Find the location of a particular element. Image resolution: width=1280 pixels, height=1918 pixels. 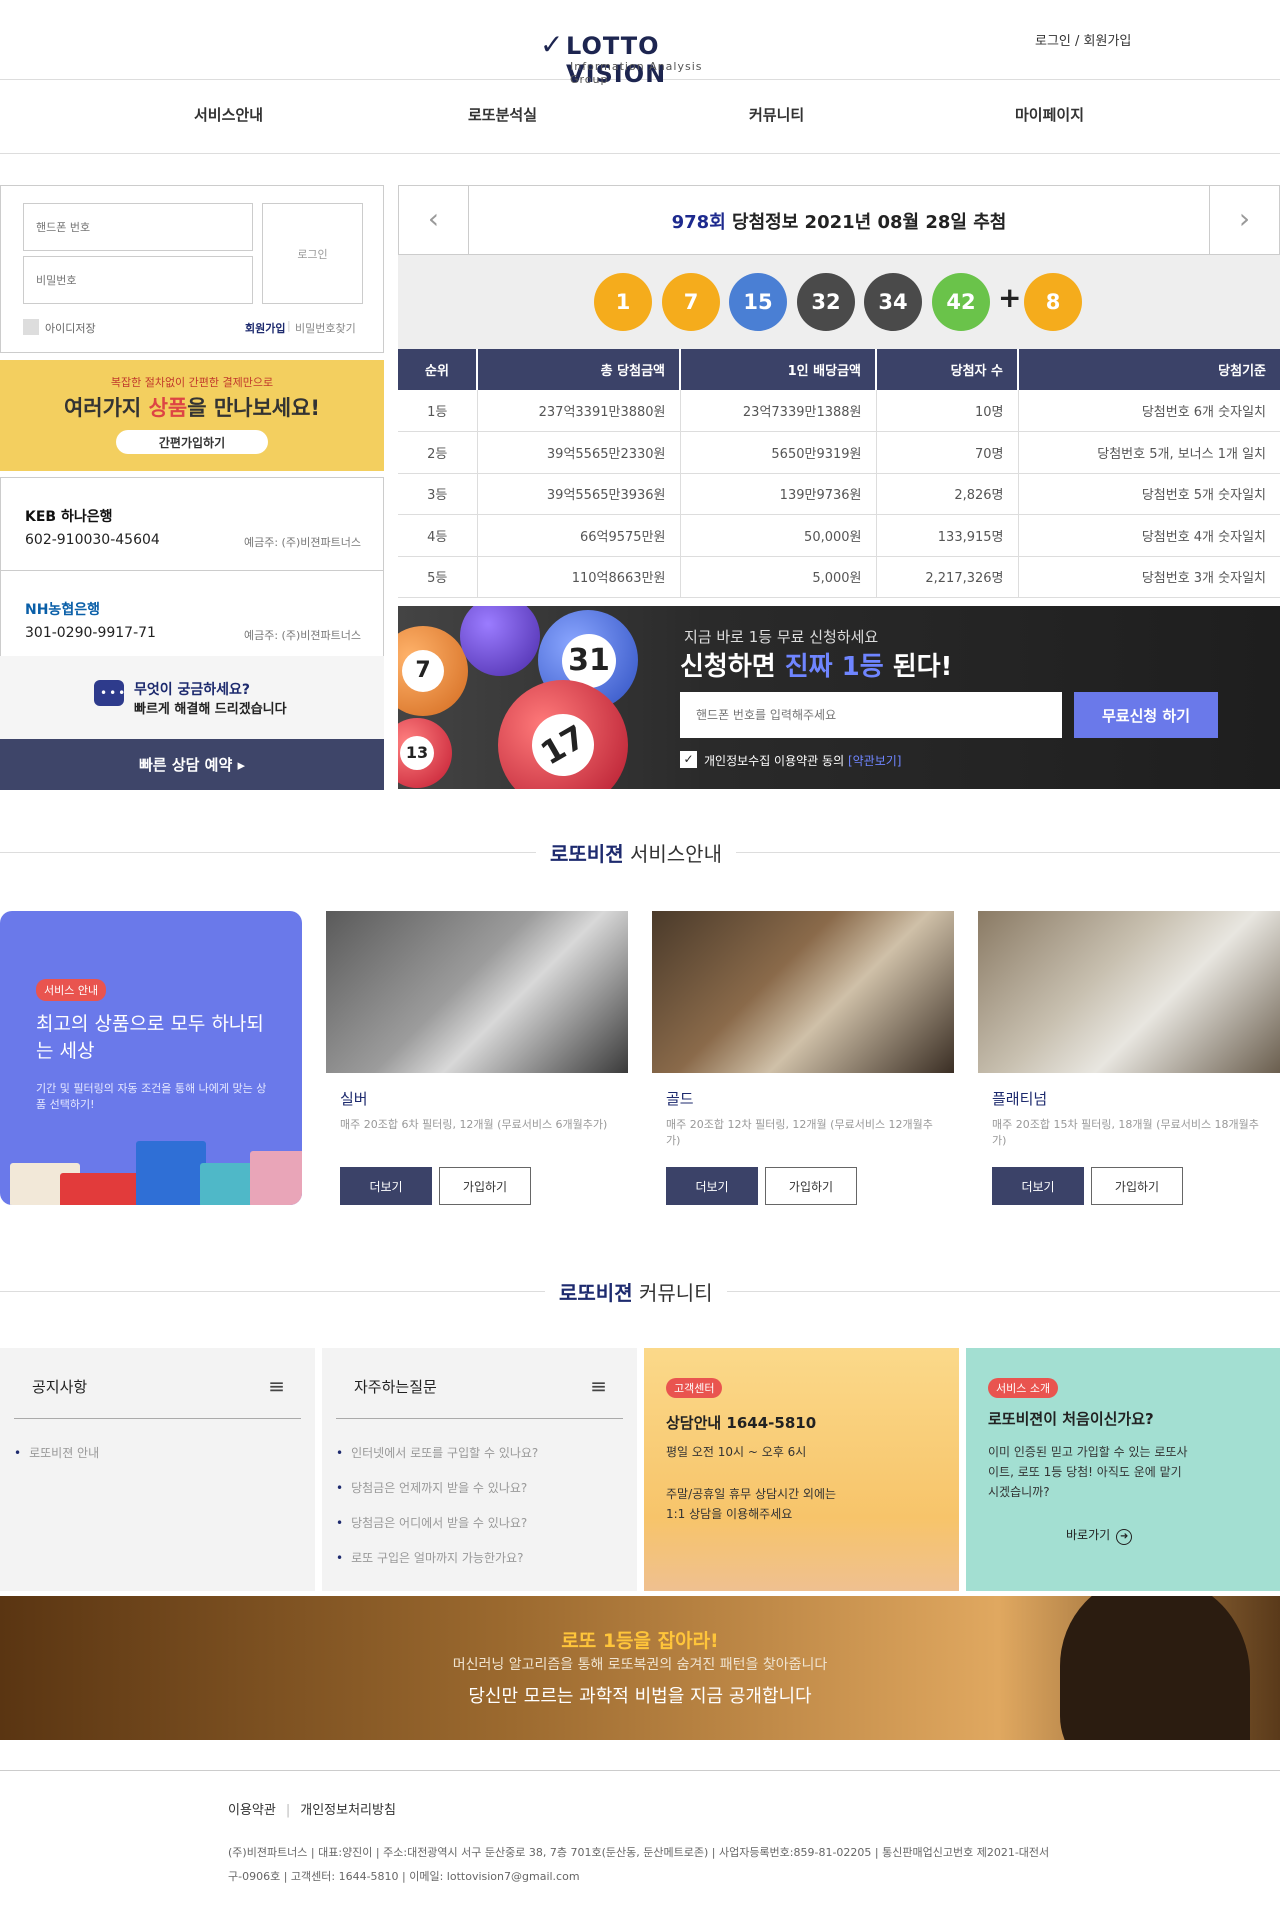

nav-item-community: 커뮤니티 is located at coordinates (776, 114).